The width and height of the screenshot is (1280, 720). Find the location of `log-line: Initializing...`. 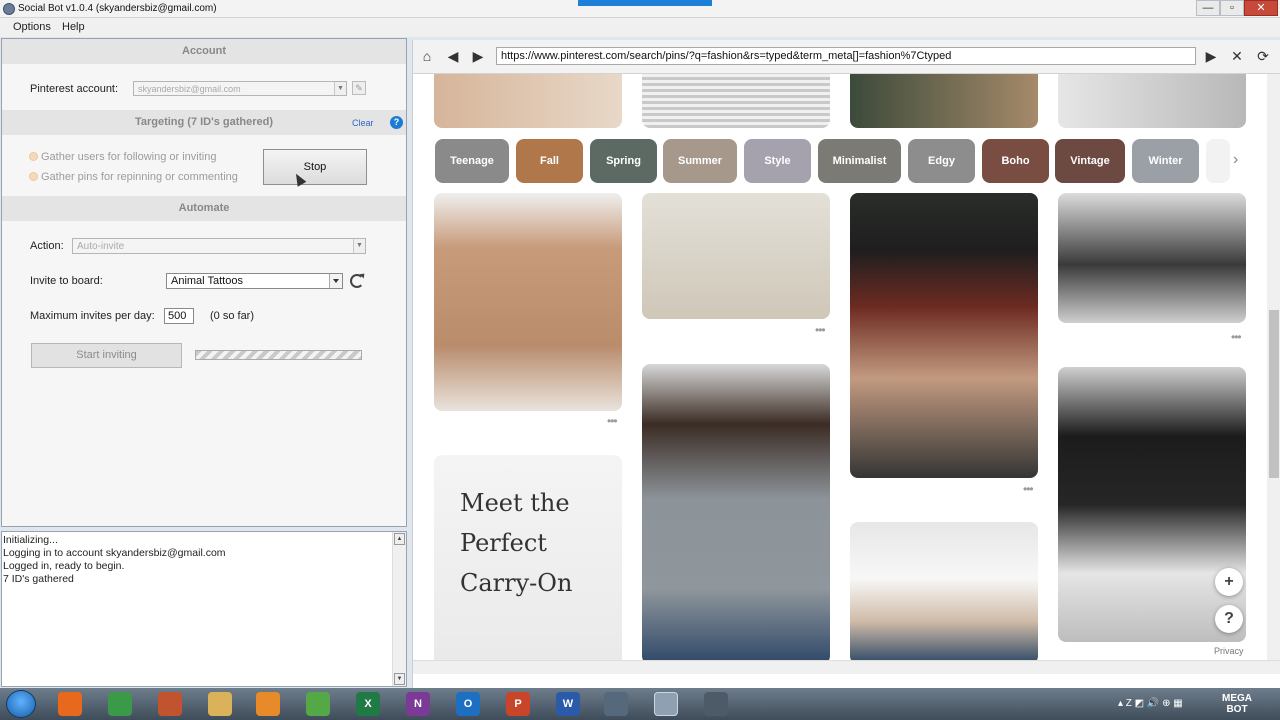

log-line: Initializing... is located at coordinates (30, 540).